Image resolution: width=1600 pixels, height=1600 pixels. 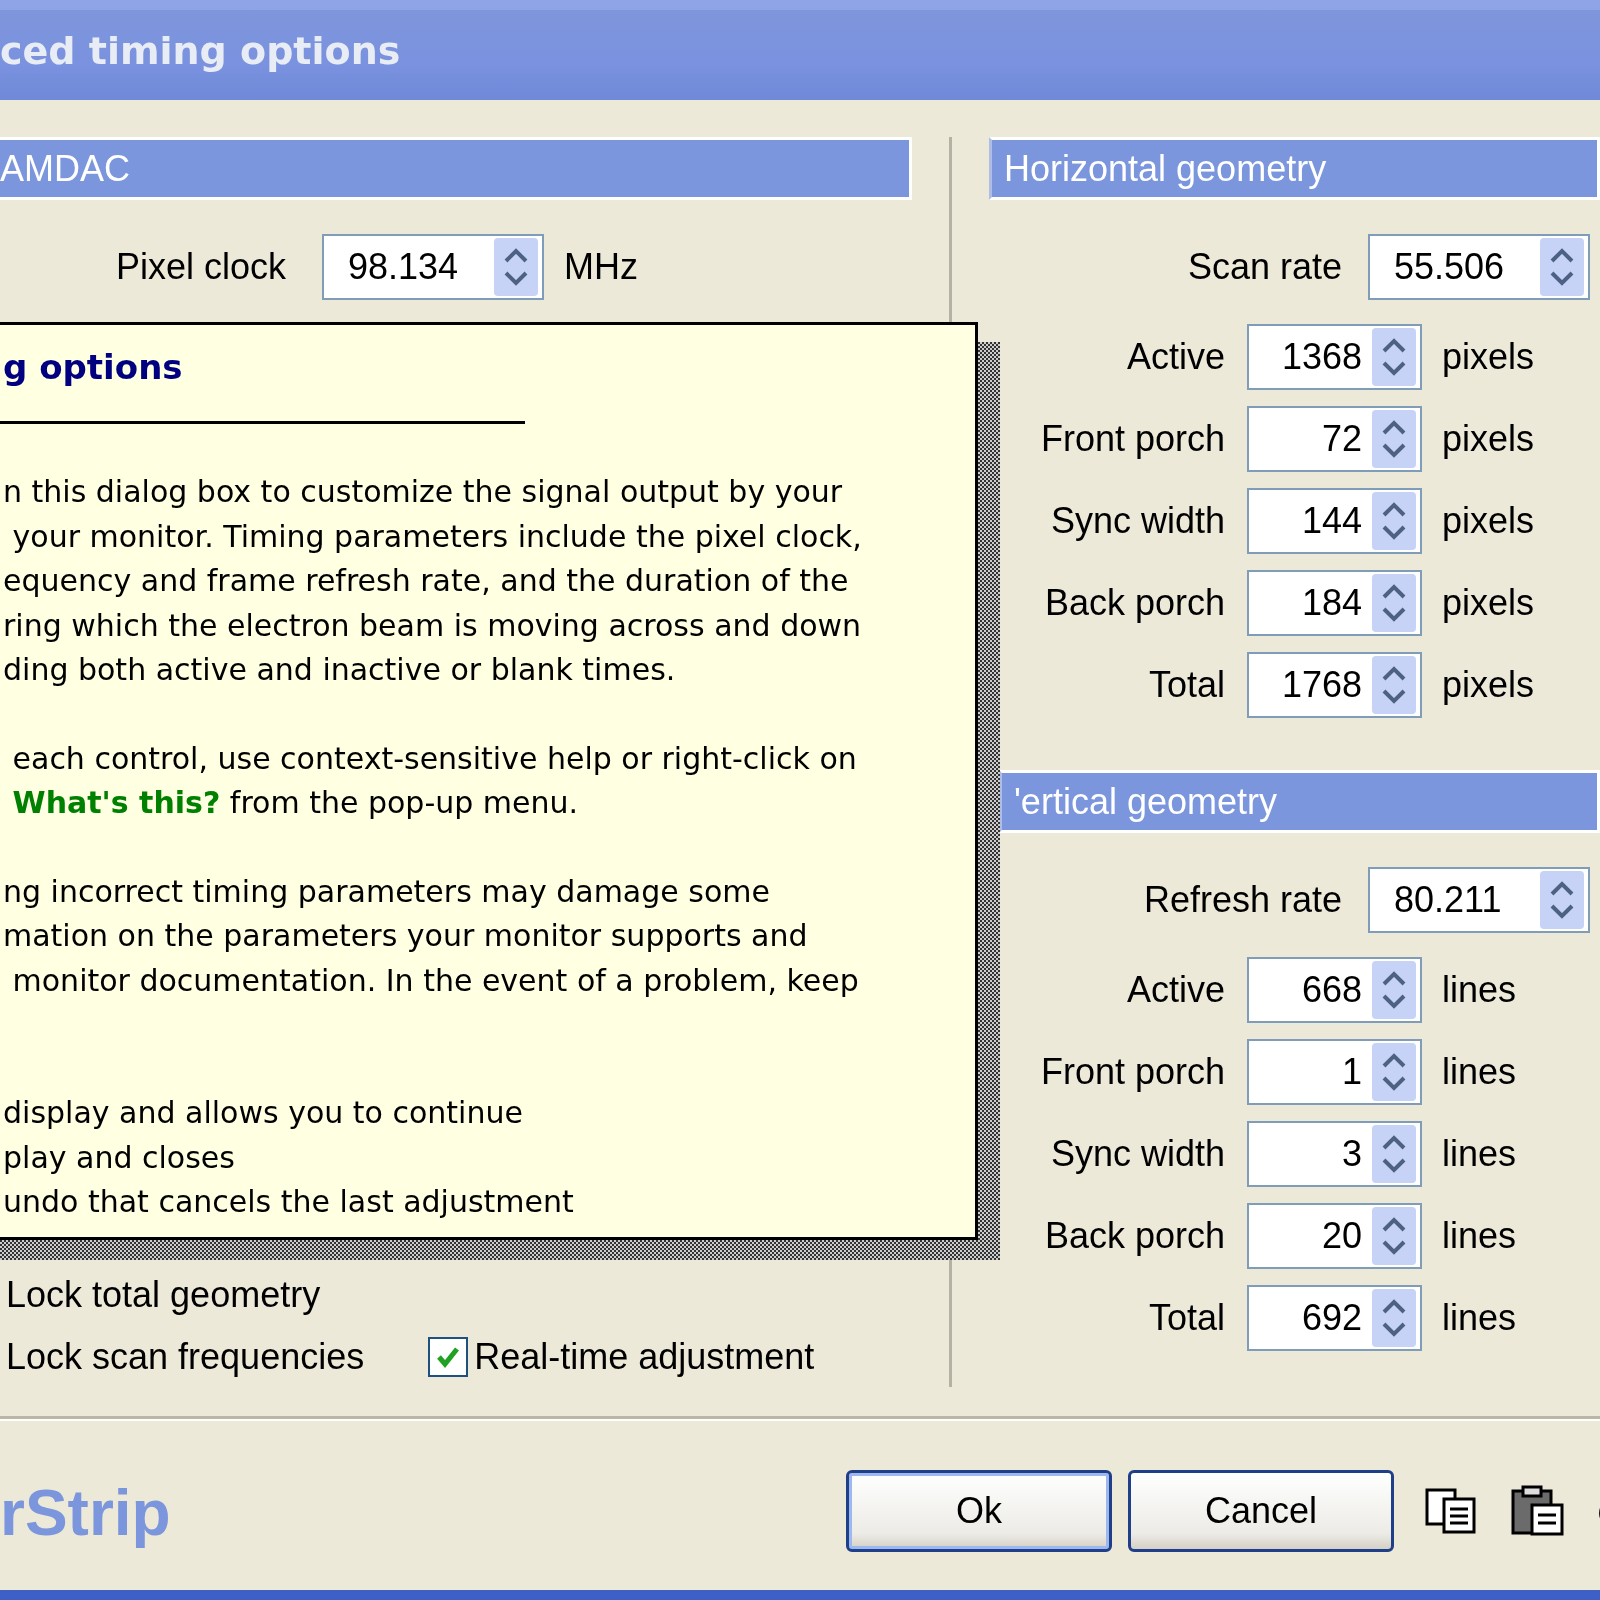 I want to click on help-text-line: each control, use context-sensitive help or right-click on, so click(x=434, y=758).